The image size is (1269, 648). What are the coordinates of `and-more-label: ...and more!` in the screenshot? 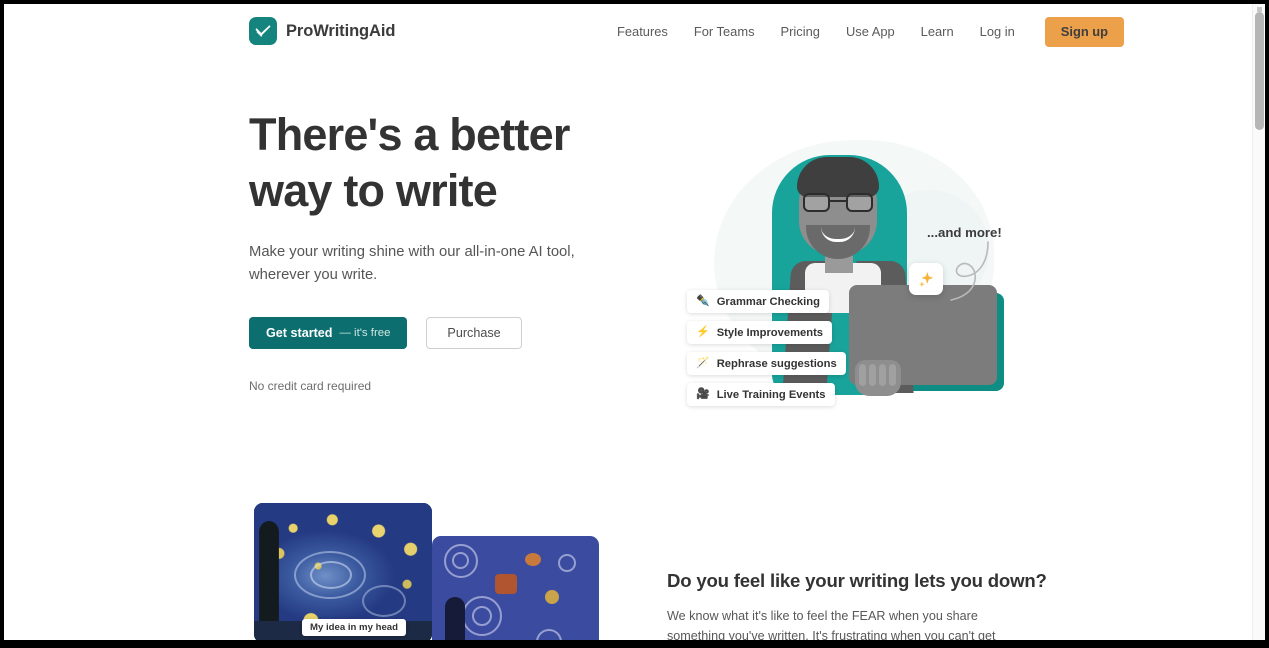 It's located at (964, 232).